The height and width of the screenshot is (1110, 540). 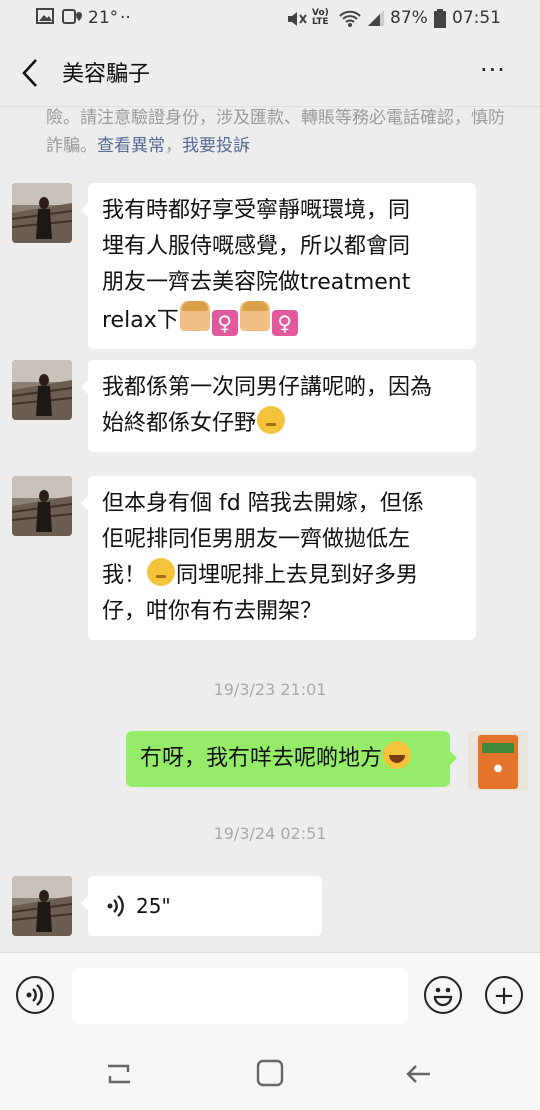 I want to click on tears-of-joy-emoji, so click(x=397, y=755).